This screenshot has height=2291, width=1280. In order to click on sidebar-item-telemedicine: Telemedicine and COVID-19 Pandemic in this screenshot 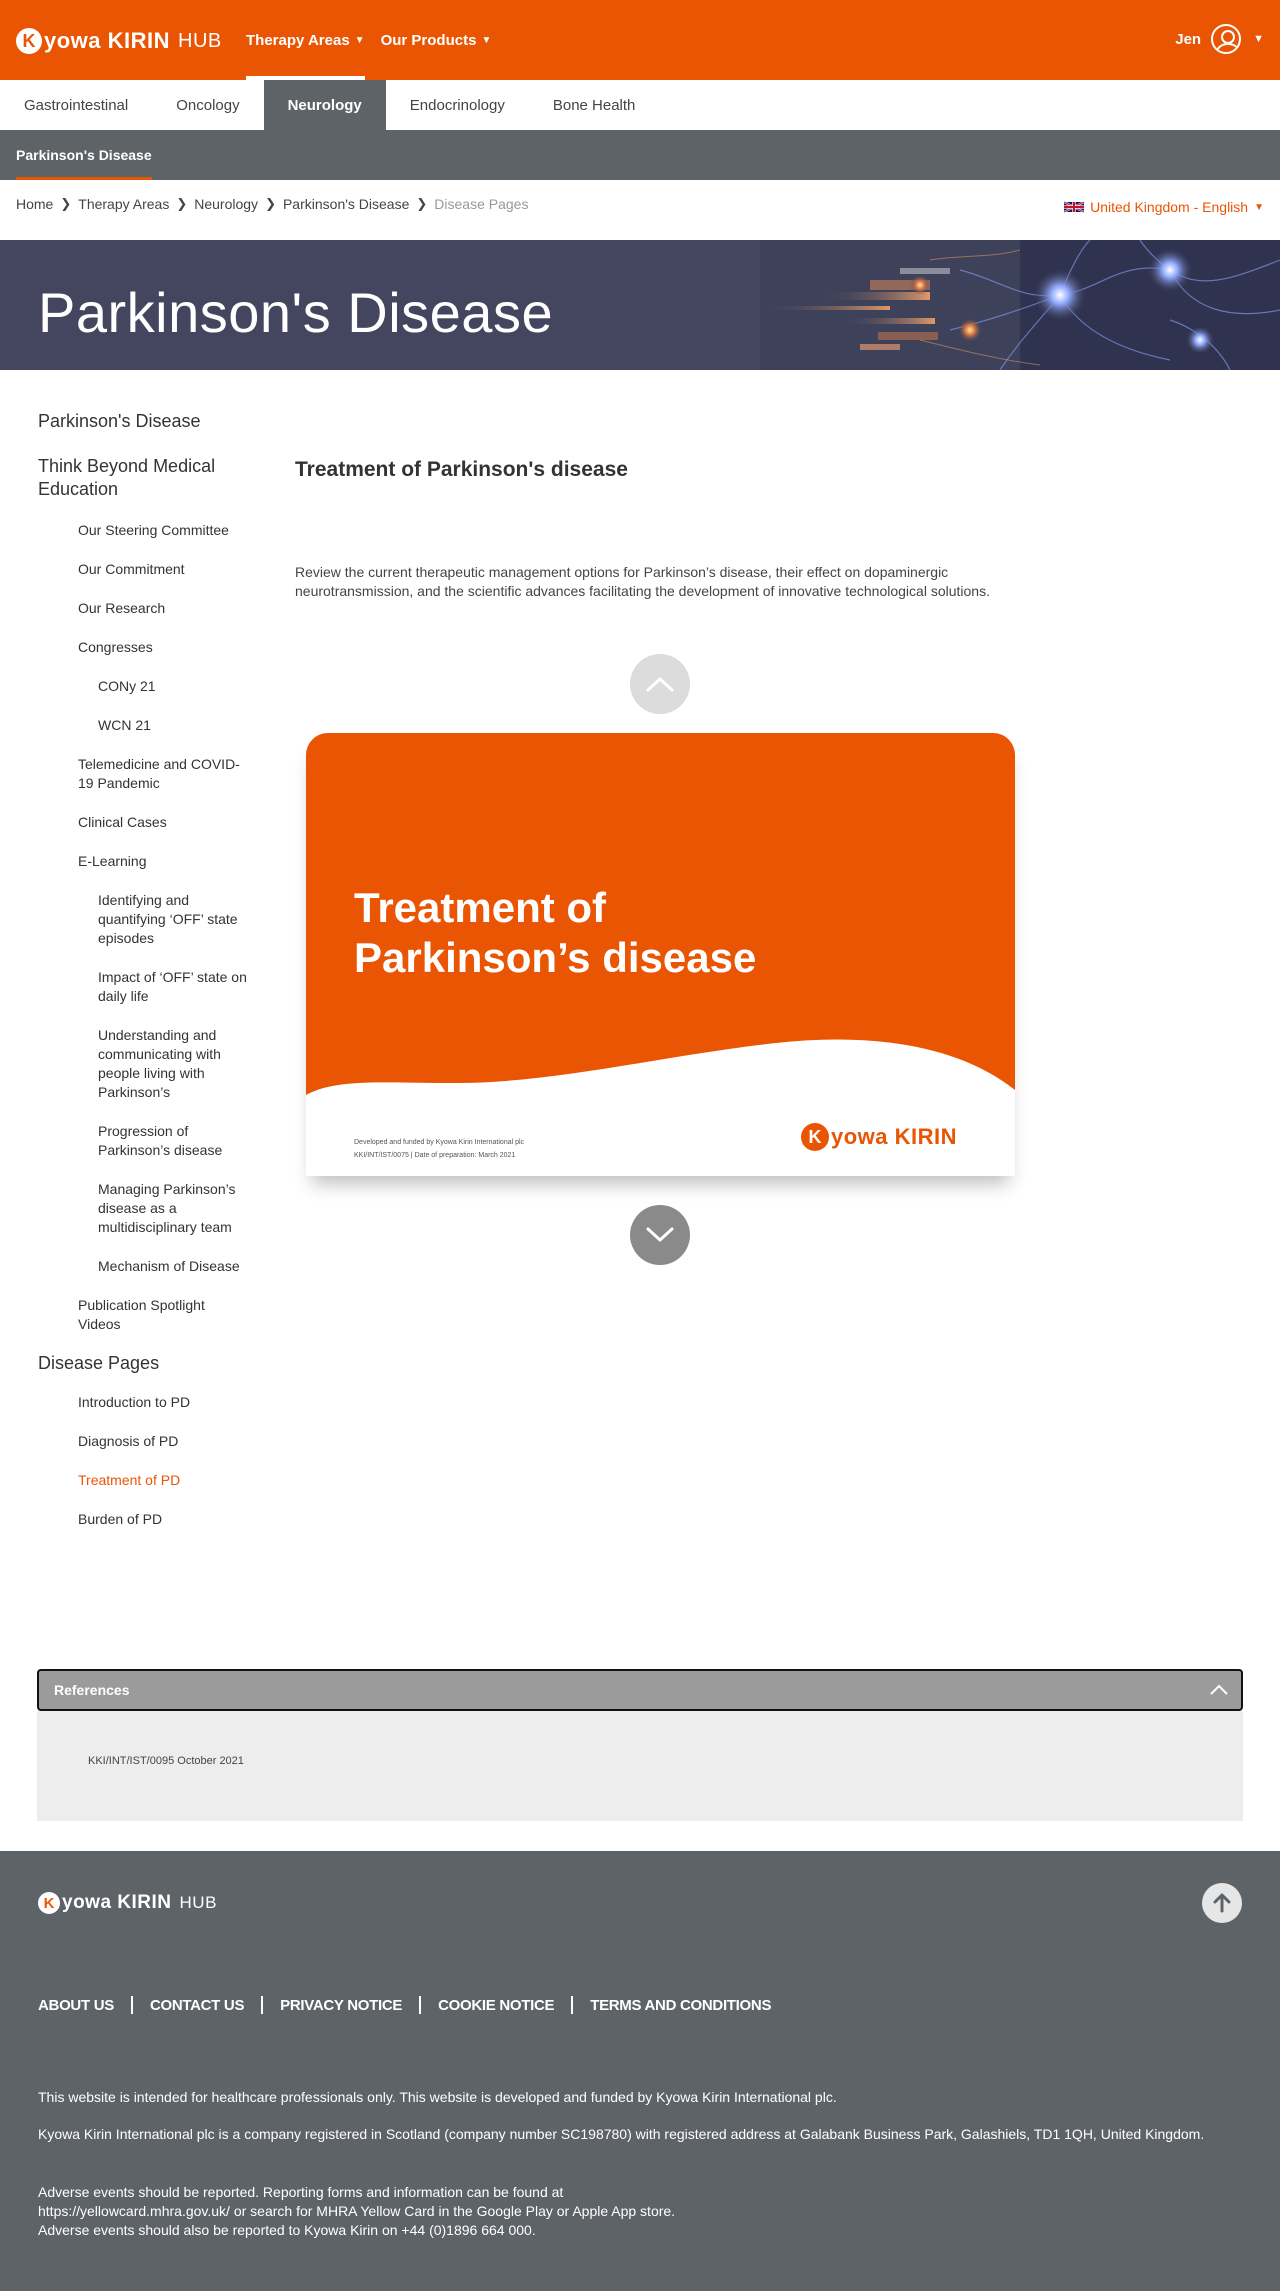, I will do `click(143, 774)`.